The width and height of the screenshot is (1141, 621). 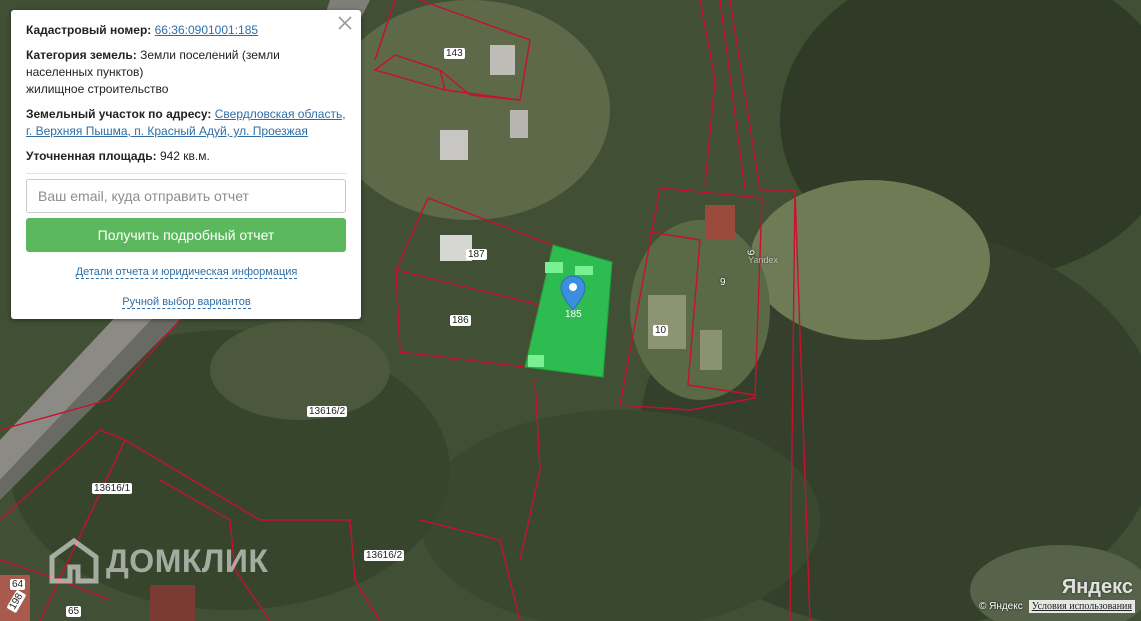 I want to click on imagery-watermark-label: Yandex, so click(x=763, y=260).